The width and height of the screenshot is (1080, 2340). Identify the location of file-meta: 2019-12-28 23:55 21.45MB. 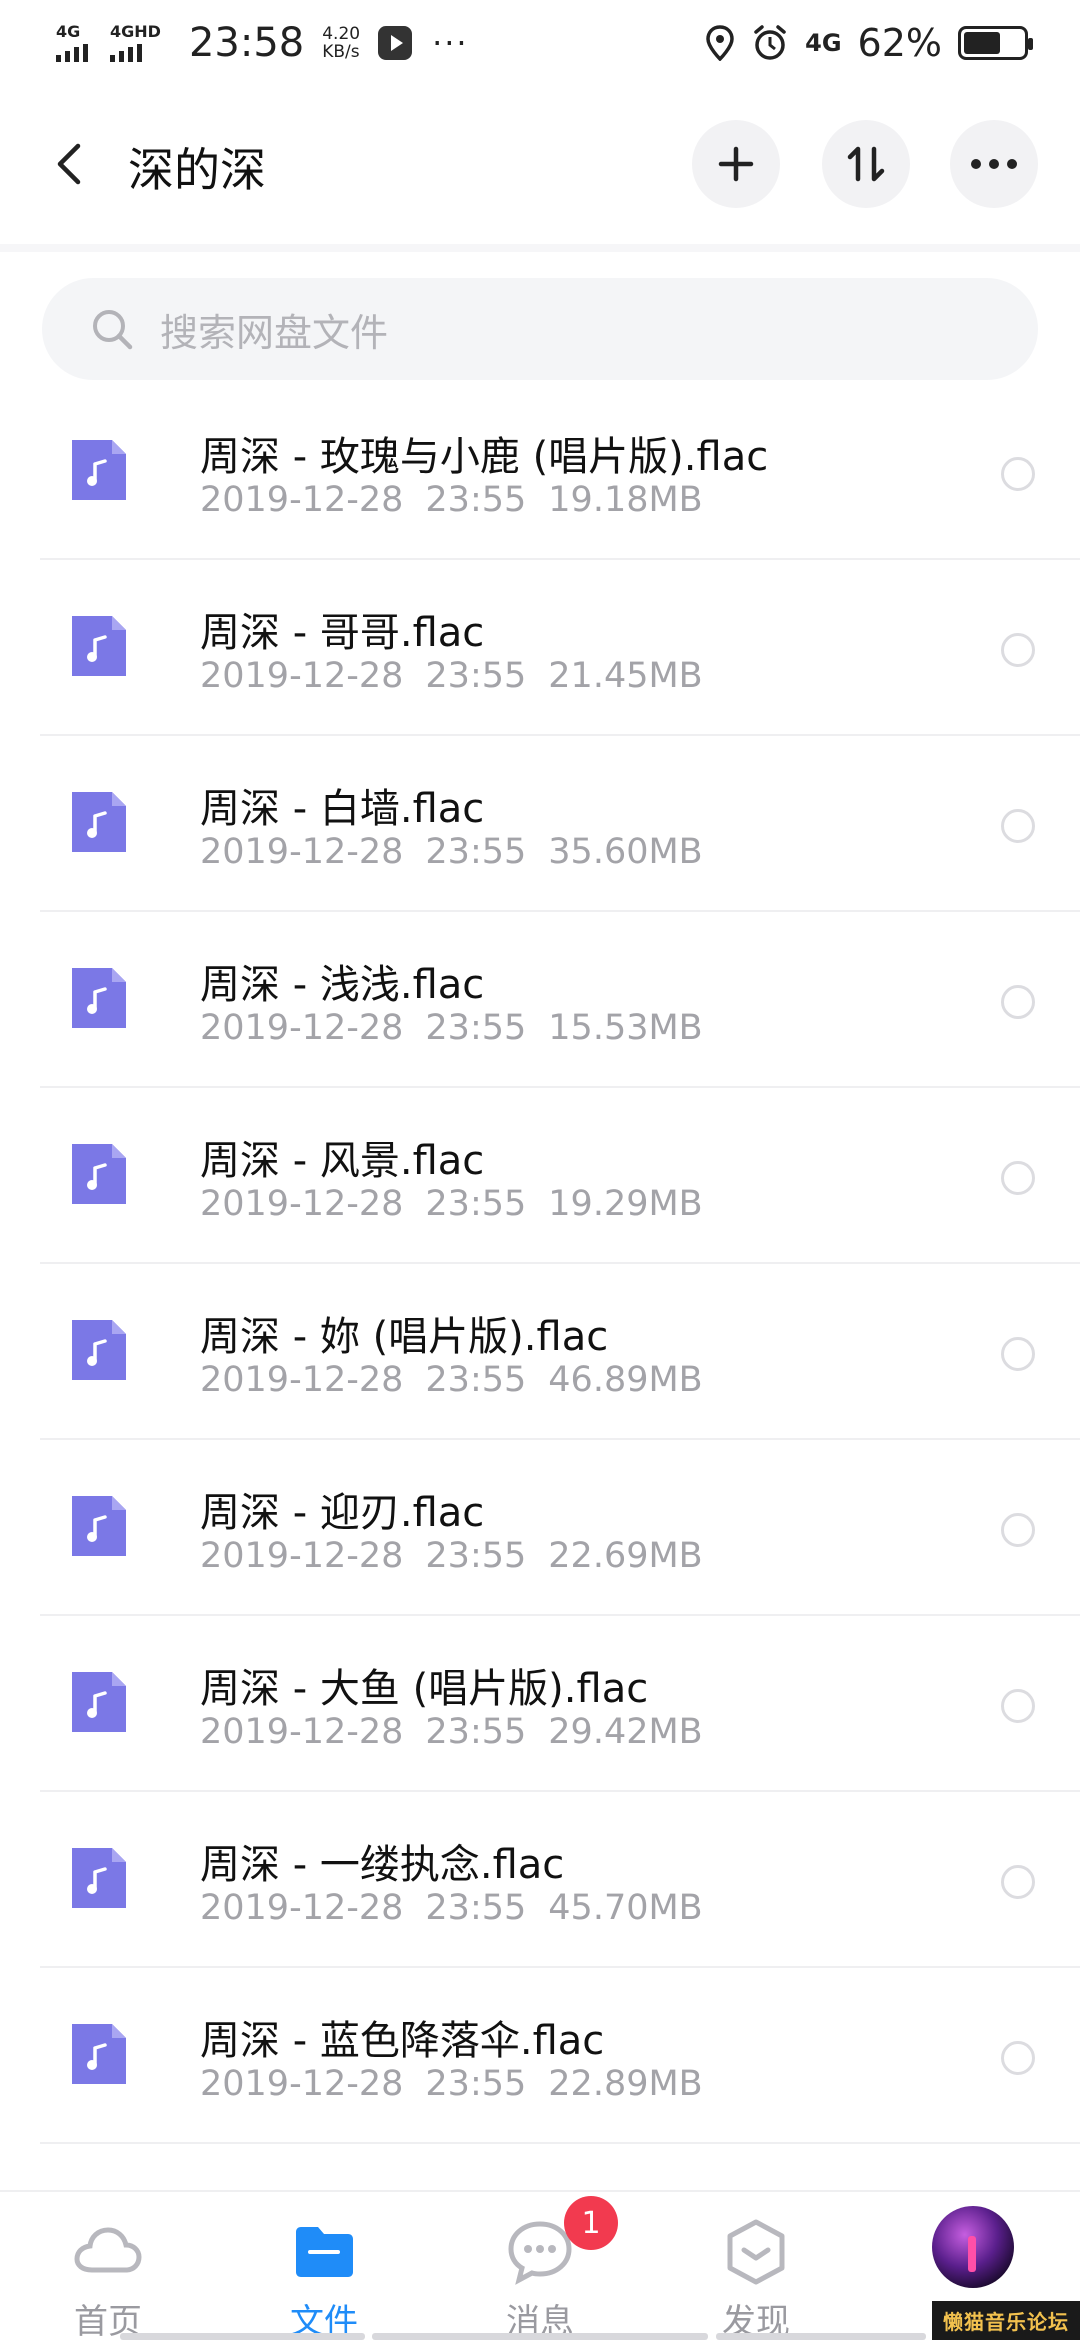
(451, 676).